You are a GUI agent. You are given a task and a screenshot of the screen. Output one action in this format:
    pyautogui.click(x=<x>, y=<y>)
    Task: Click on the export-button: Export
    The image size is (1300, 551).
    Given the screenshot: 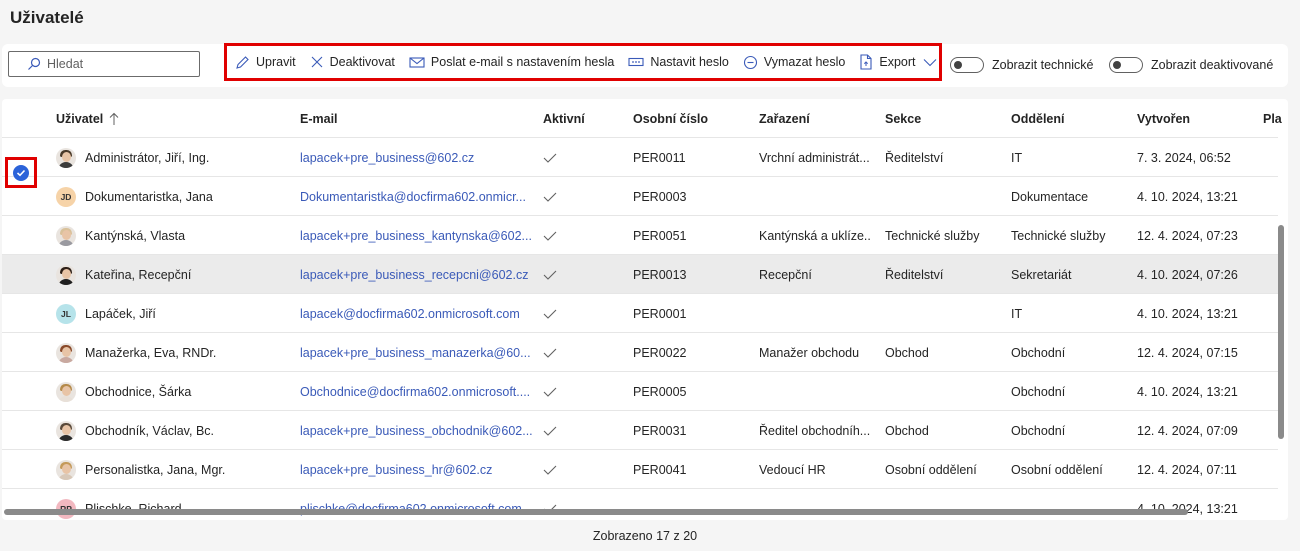 What is the action you would take?
    pyautogui.click(x=897, y=62)
    